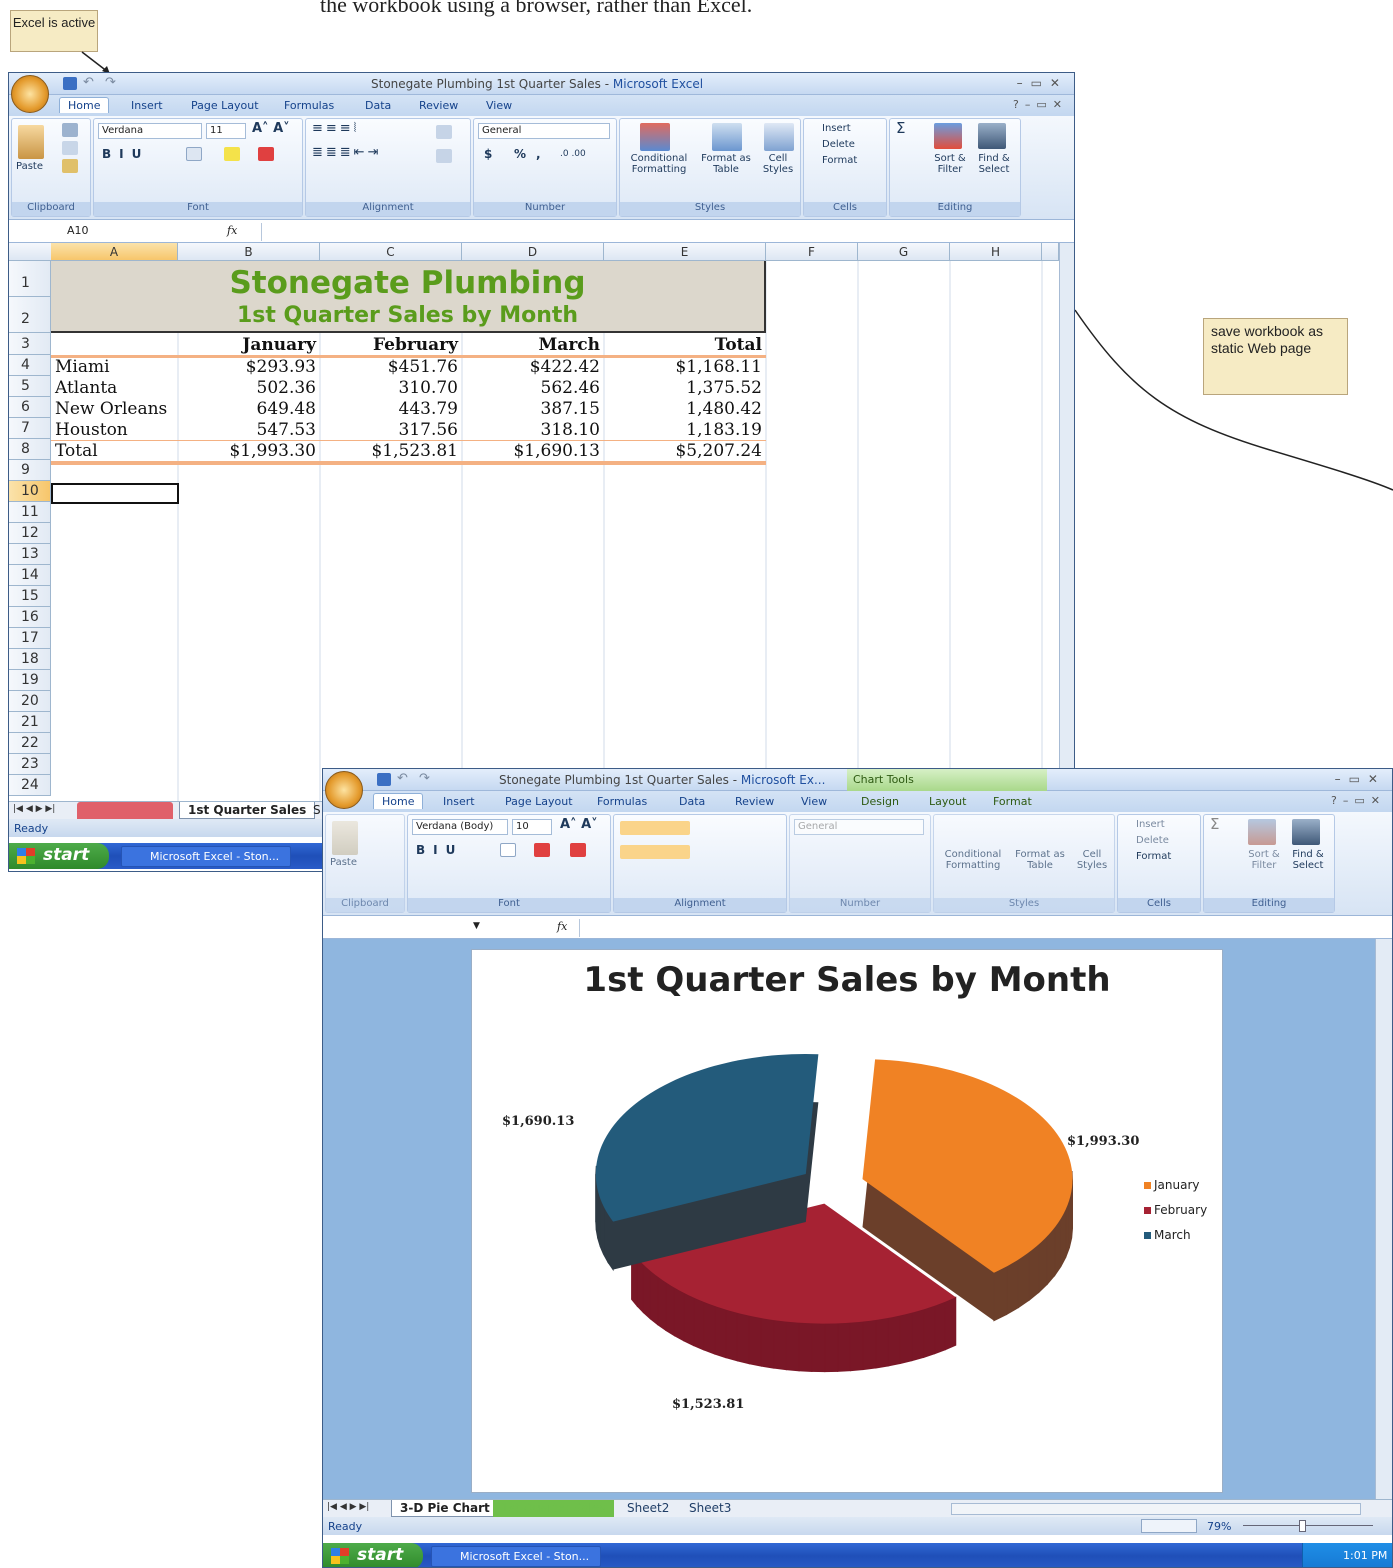 This screenshot has height=1568, width=1393. Describe the element at coordinates (573, 154) in the screenshot. I see `decimal-buttons: .0 .00` at that location.